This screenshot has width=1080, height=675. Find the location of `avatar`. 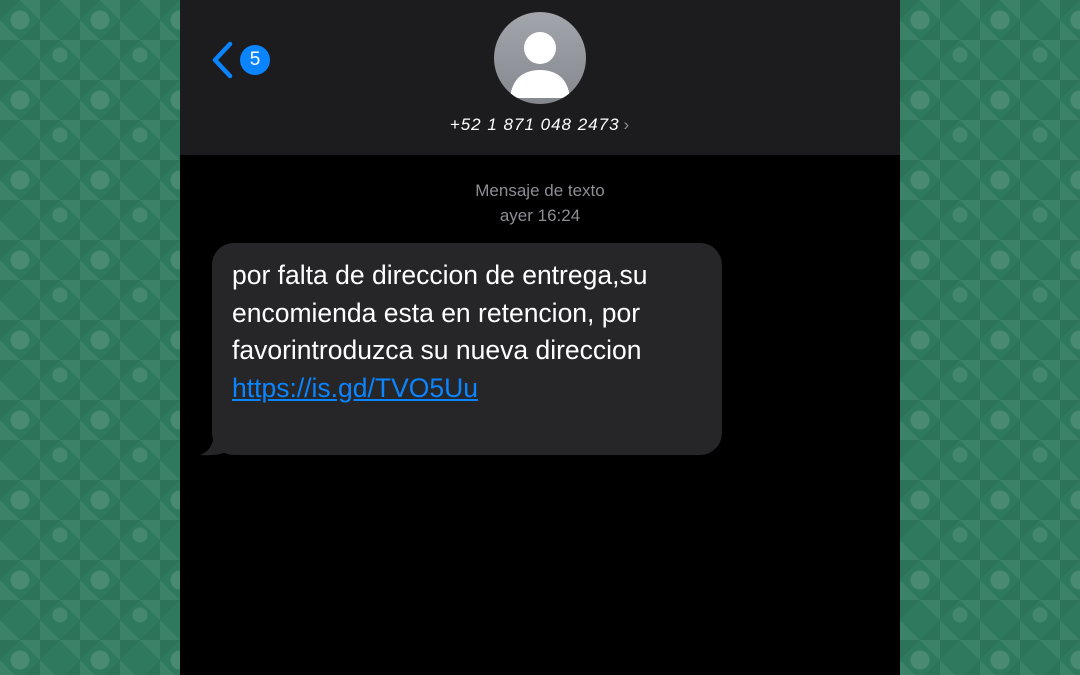

avatar is located at coordinates (540, 58).